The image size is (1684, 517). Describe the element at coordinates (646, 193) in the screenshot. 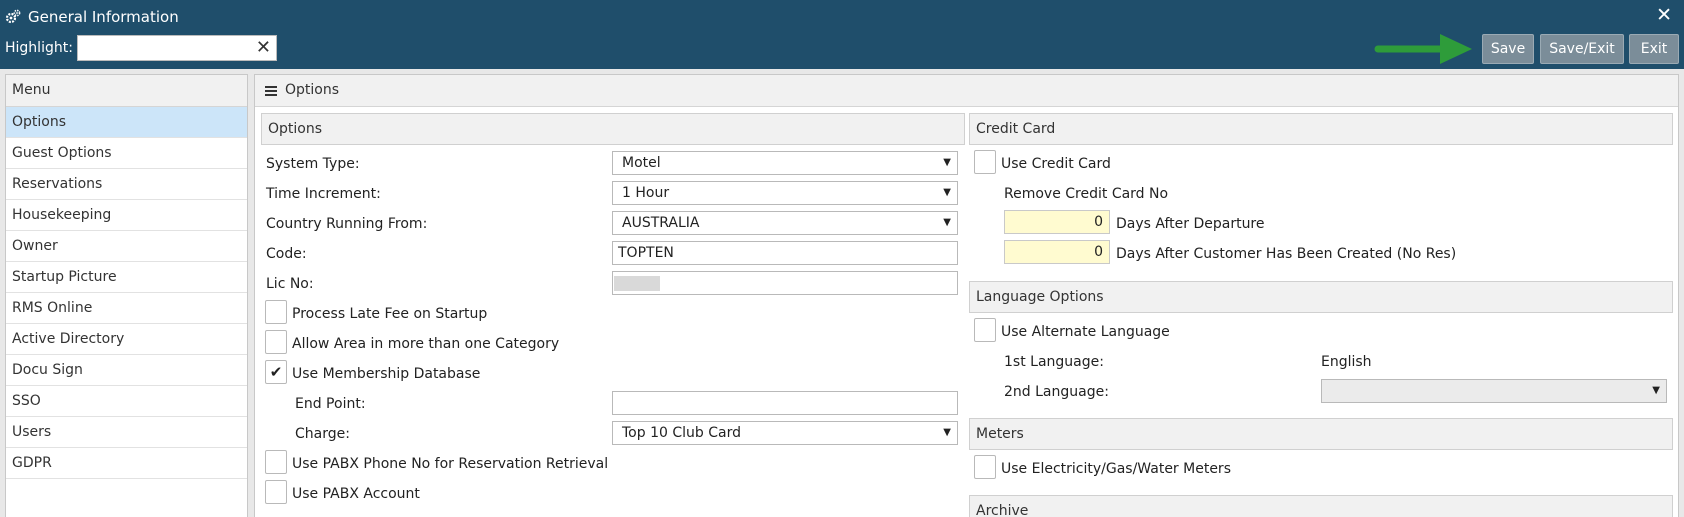

I see `time-increment-value: 1 Hour` at that location.